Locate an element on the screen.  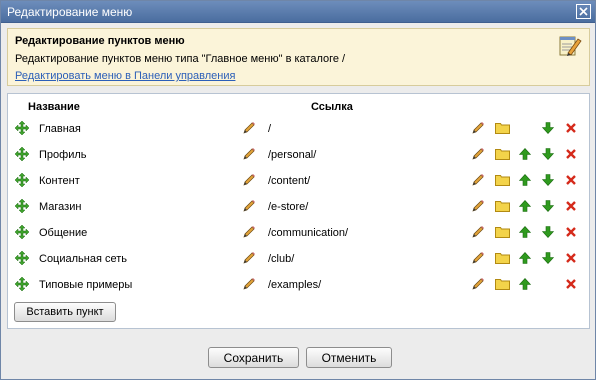
close-button is located at coordinates (583, 11).